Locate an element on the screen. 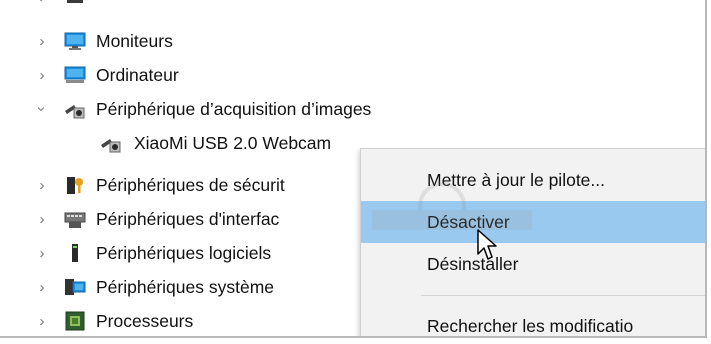 The height and width of the screenshot is (344, 711). chevron-down-icon: › is located at coordinates (42, 109).